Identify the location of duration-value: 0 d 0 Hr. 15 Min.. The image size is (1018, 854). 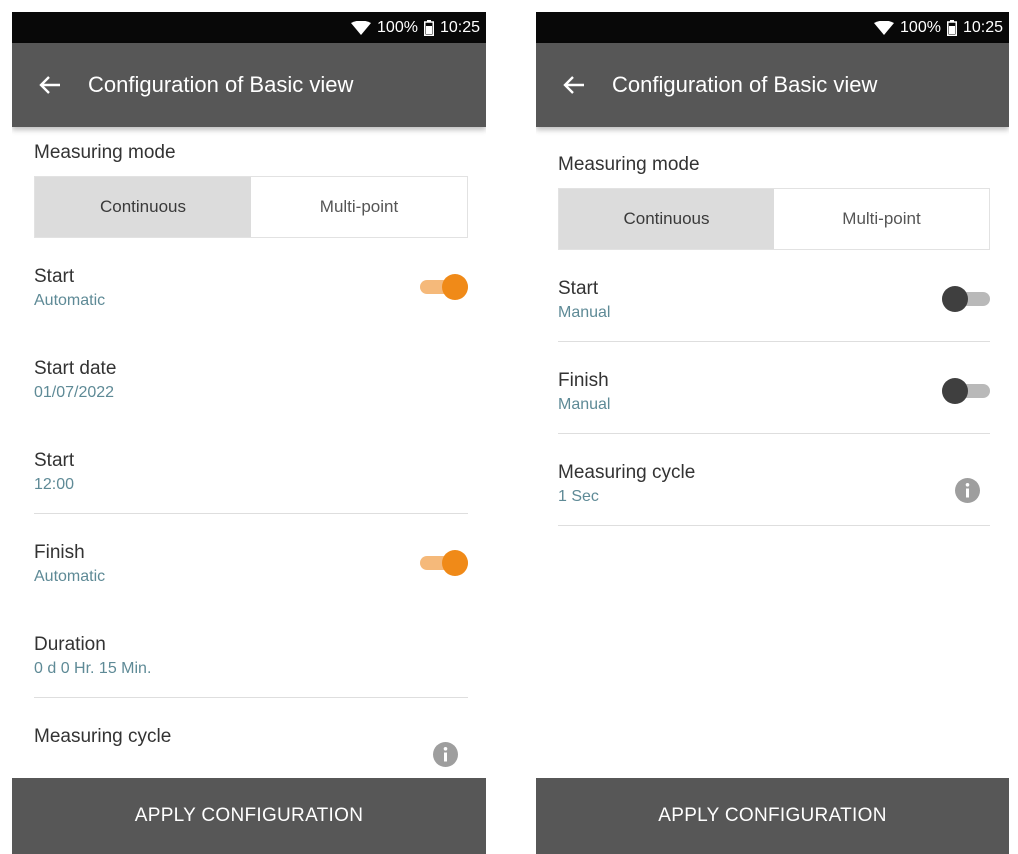
(93, 668).